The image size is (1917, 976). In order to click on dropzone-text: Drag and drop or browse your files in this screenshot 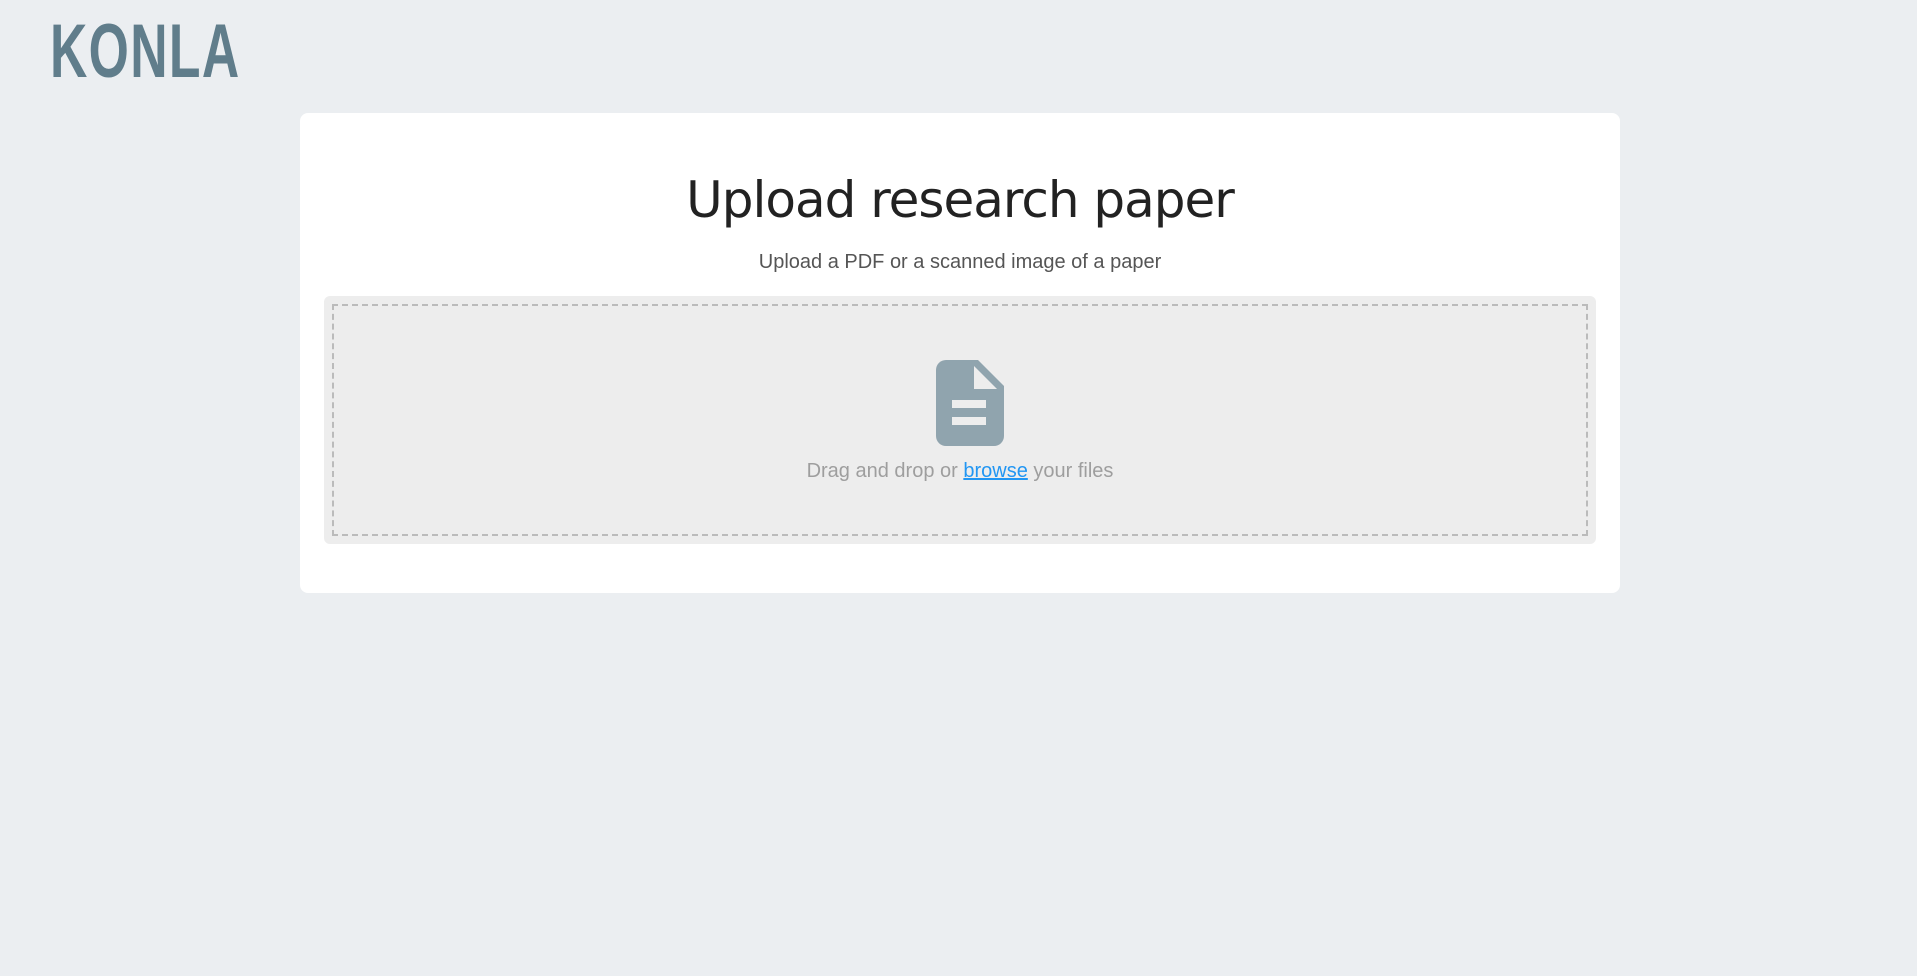, I will do `click(960, 471)`.